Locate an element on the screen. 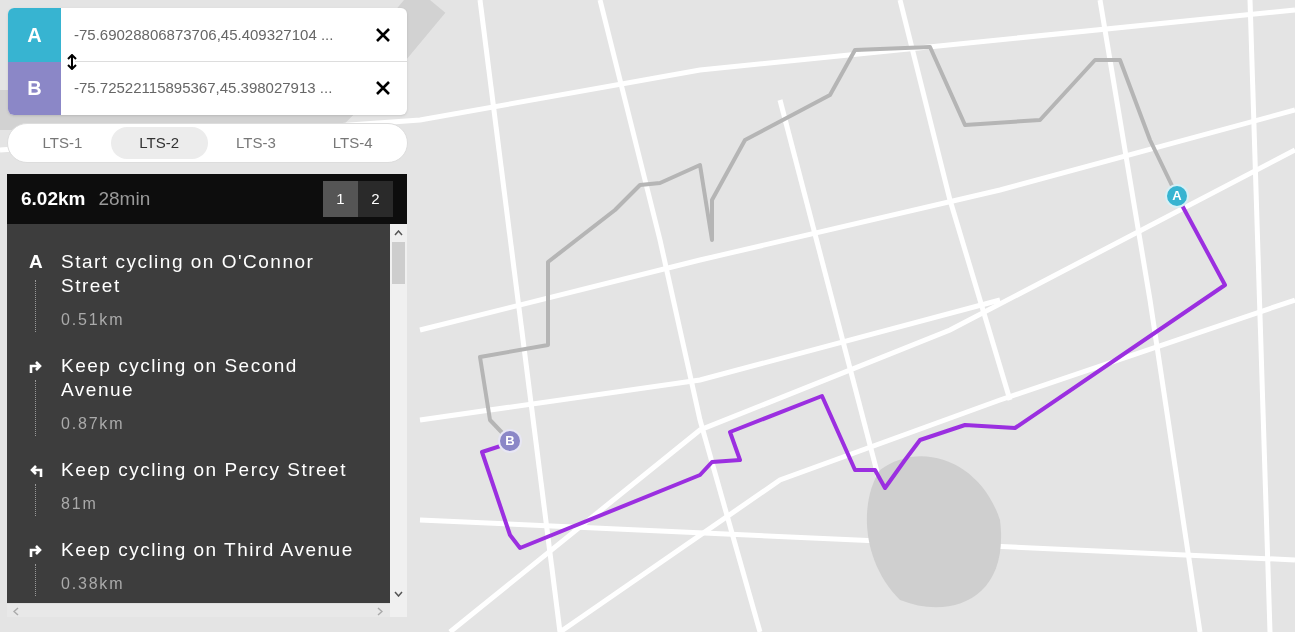 The height and width of the screenshot is (632, 1295). route-option-button: 2 is located at coordinates (375, 199).